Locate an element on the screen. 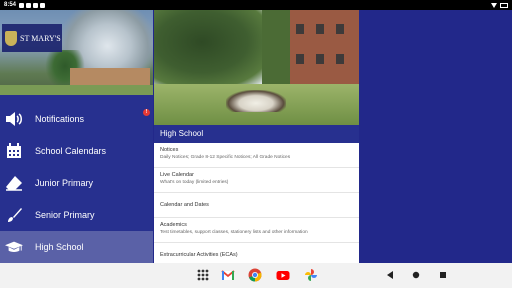  menu-item-notifications: Notifications ! is located at coordinates (76, 119).